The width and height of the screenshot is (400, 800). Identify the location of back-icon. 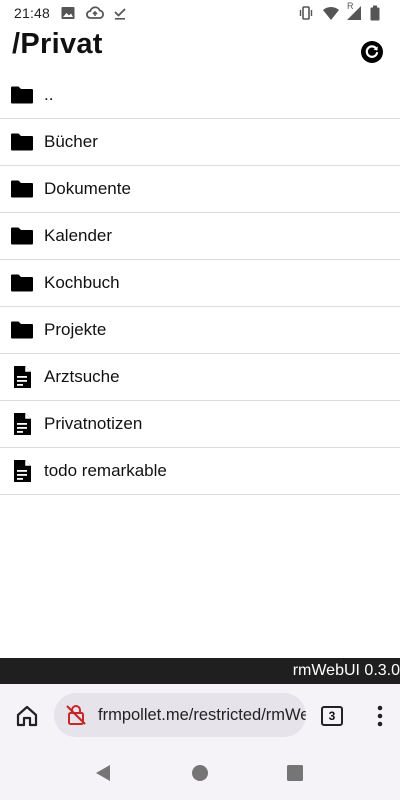
(103, 773).